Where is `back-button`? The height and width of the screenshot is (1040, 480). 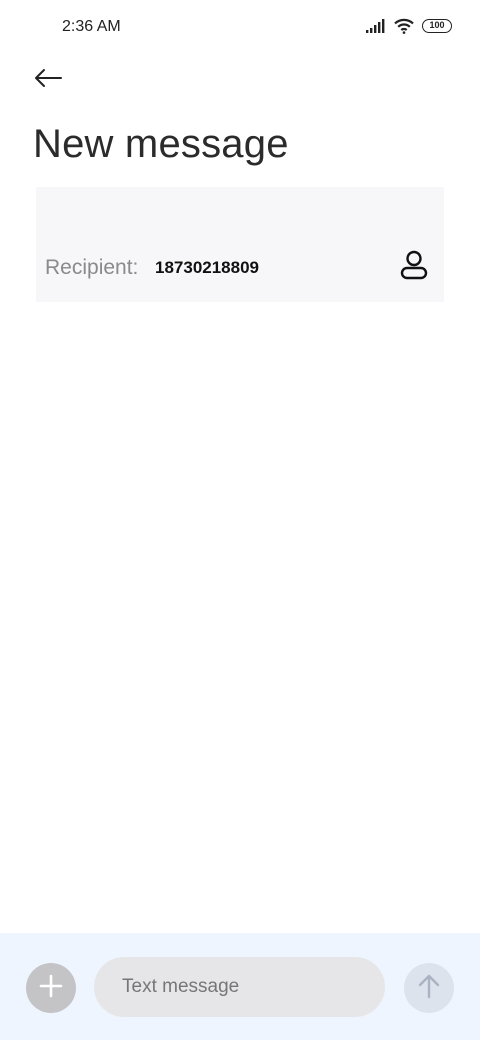 back-button is located at coordinates (48, 80).